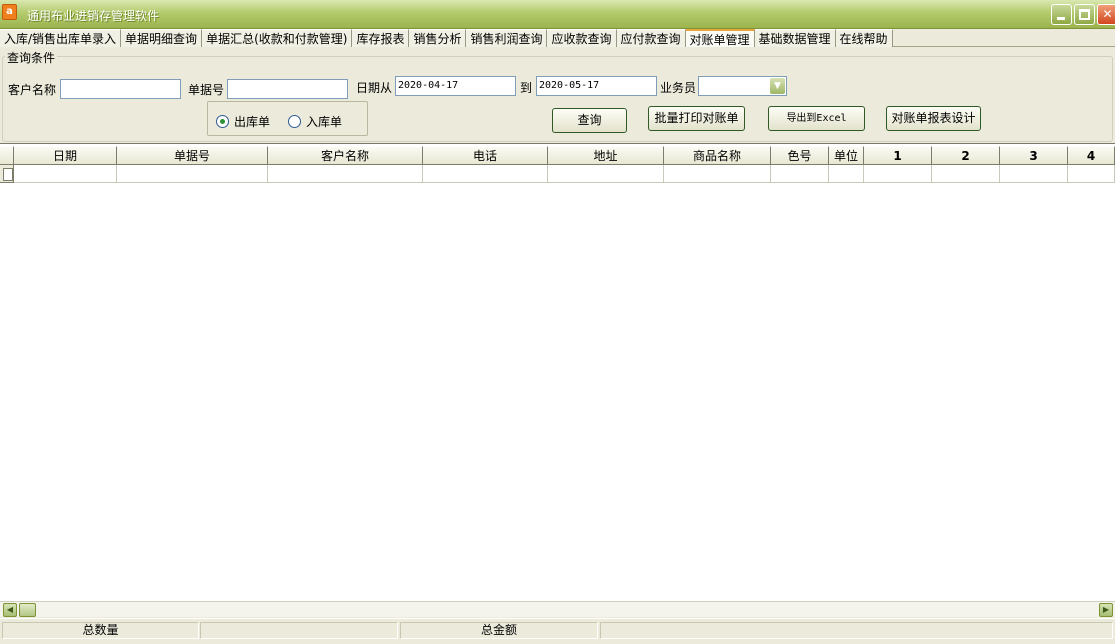 The image size is (1115, 644). What do you see at coordinates (438, 38) in the screenshot?
I see `tab-sales-analysis: 销售分析` at bounding box center [438, 38].